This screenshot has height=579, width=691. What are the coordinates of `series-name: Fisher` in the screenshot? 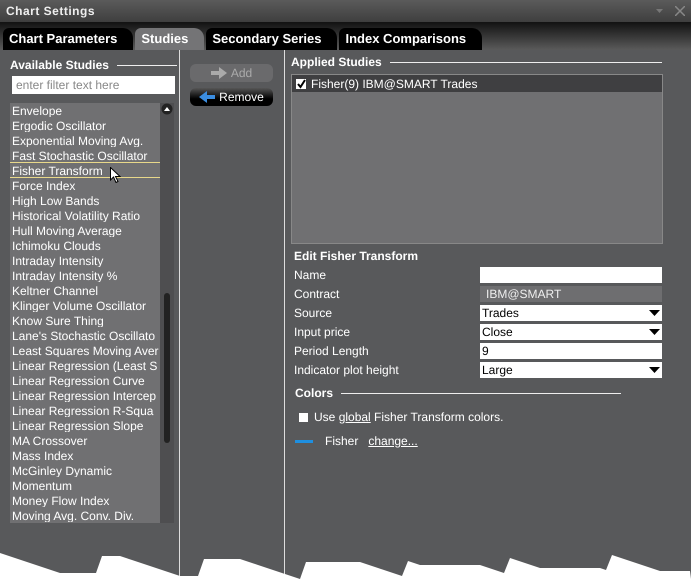 It's located at (341, 441).